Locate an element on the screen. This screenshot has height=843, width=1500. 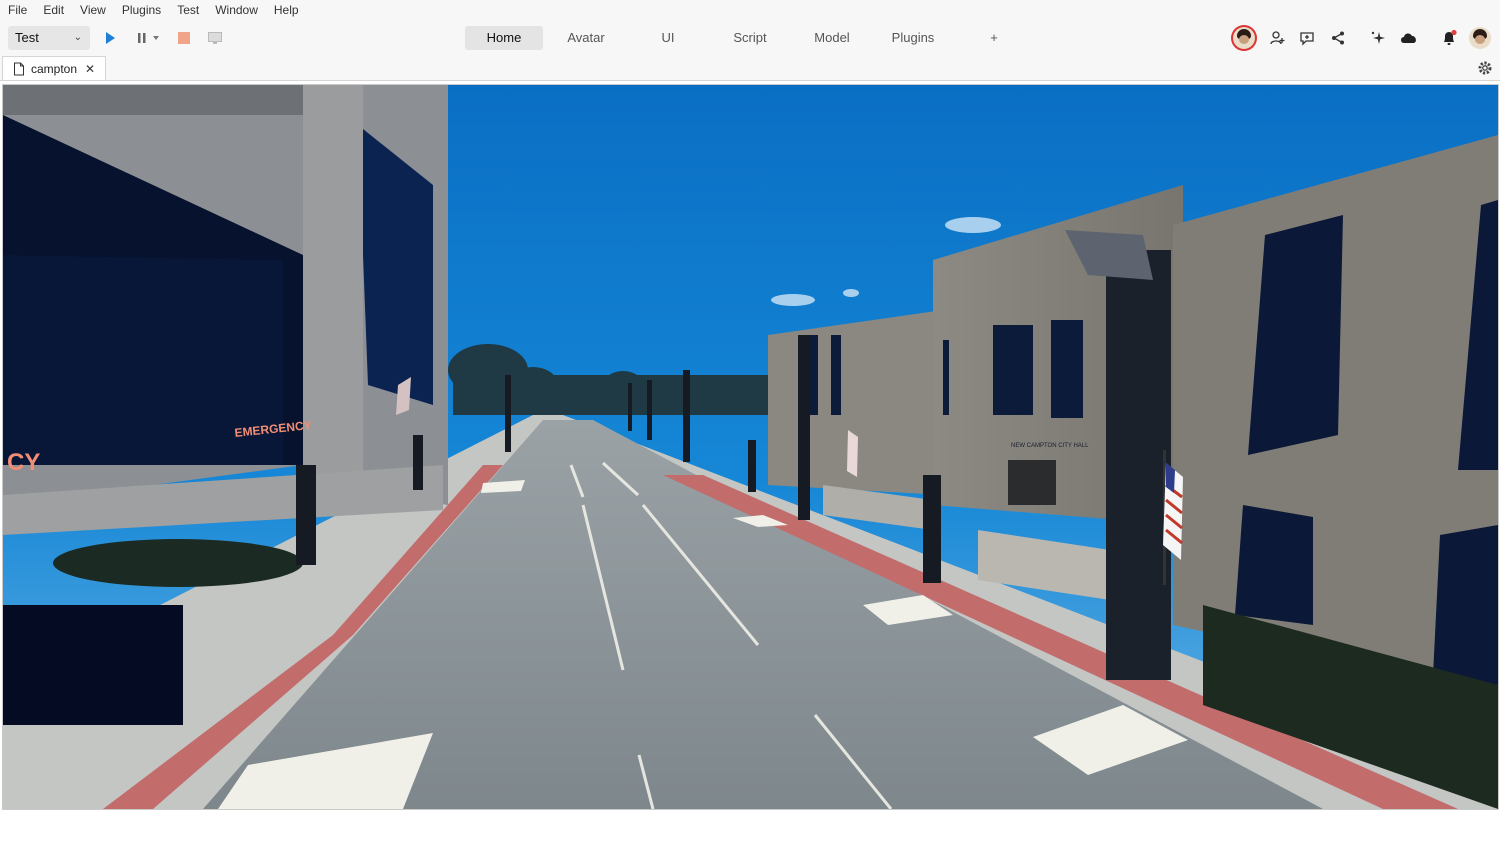
tab-script: Script is located at coordinates (750, 38).